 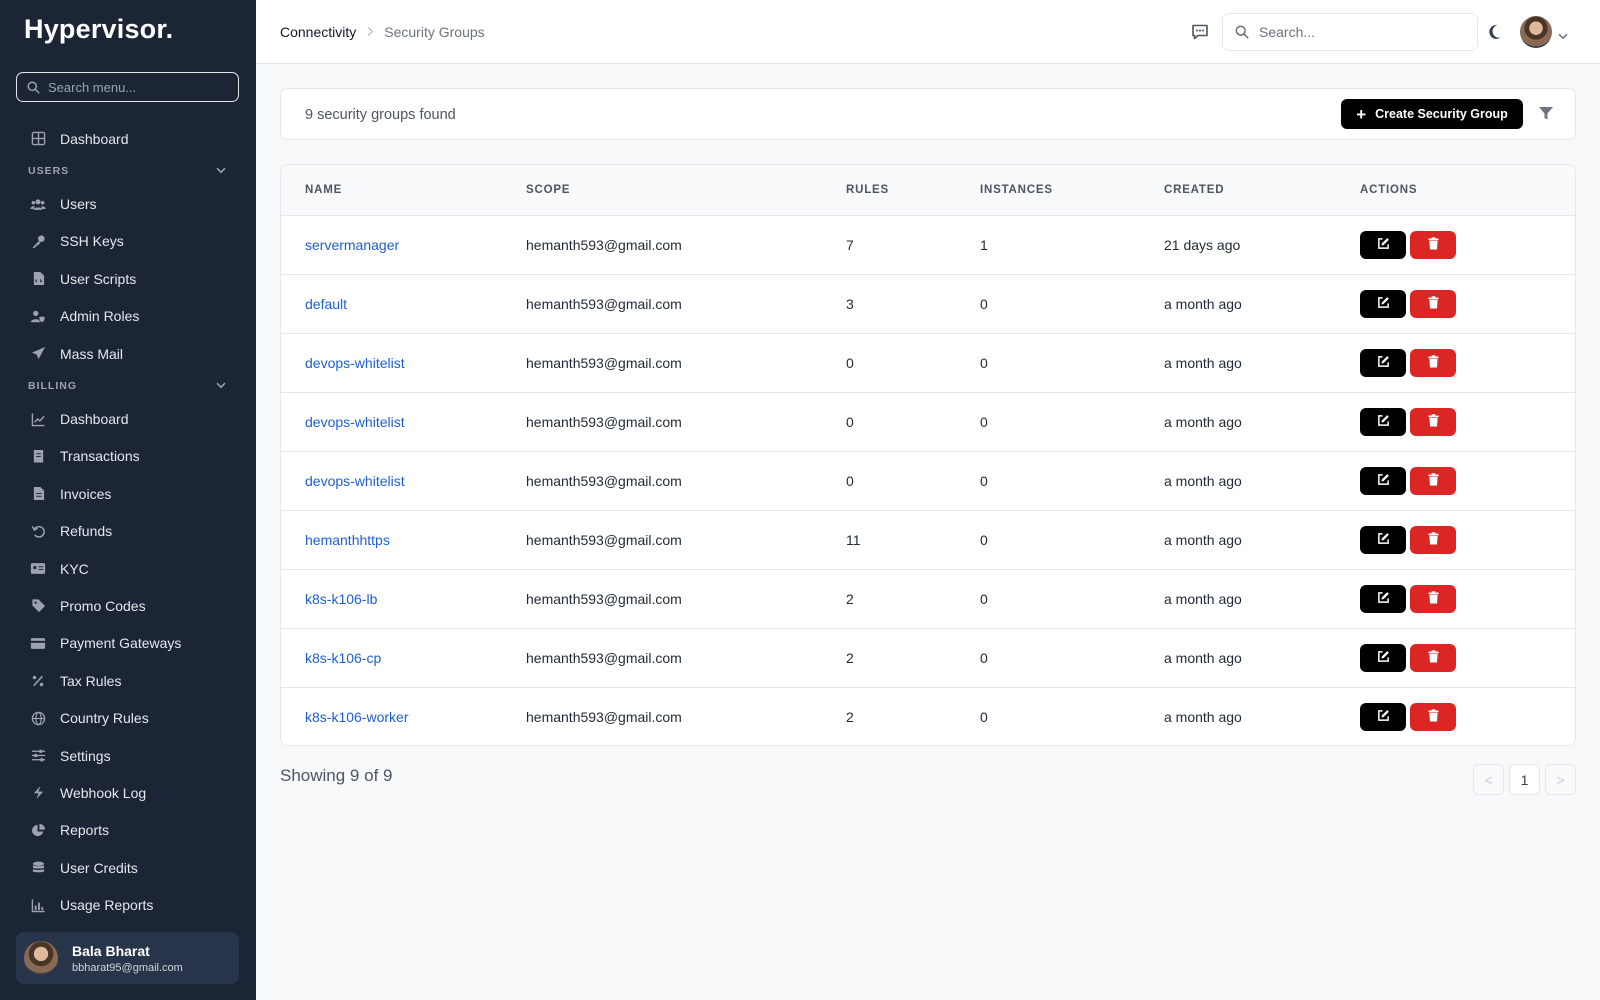 I want to click on user-email: bbharat95@gmail.com, so click(x=127, y=967).